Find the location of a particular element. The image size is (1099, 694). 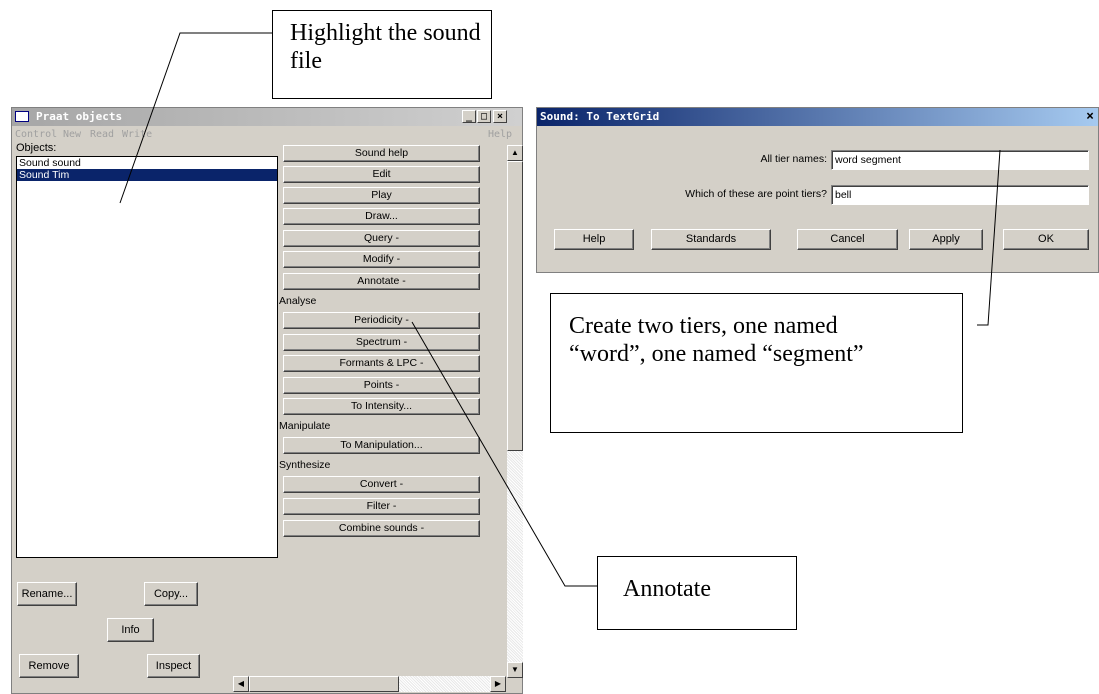

connector-annotate is located at coordinates (504, 454).